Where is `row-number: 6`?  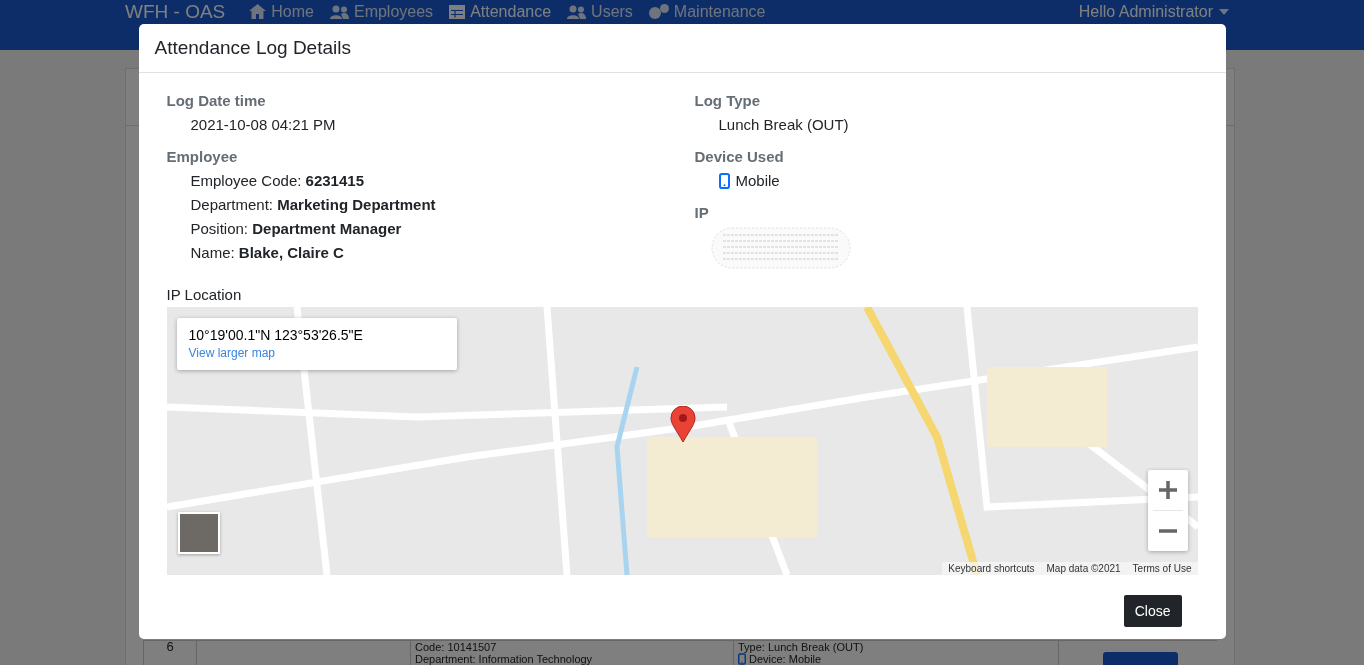 row-number: 6 is located at coordinates (170, 646).